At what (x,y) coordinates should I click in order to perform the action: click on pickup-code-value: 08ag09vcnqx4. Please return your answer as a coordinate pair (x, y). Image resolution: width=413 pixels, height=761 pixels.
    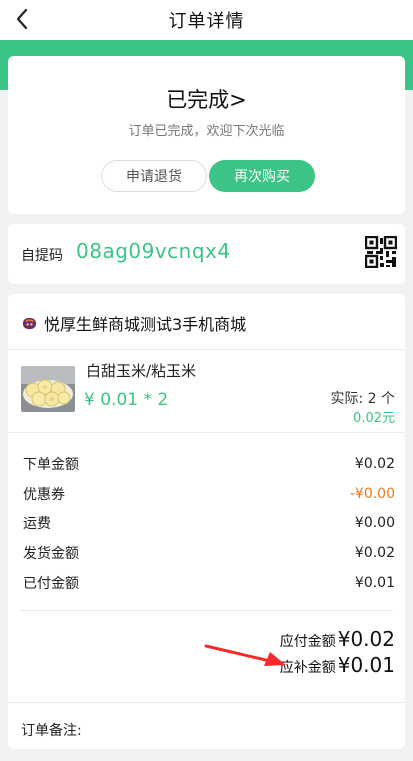
    Looking at the image, I should click on (153, 251).